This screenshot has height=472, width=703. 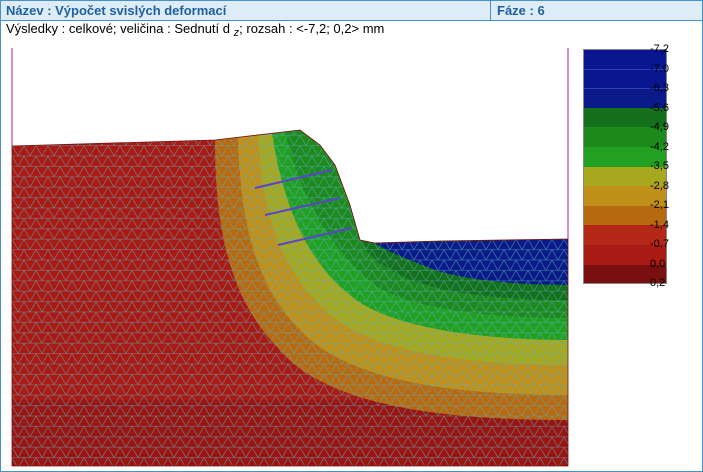 What do you see at coordinates (659, 69) in the screenshot?
I see `legend-label-2: -7,0` at bounding box center [659, 69].